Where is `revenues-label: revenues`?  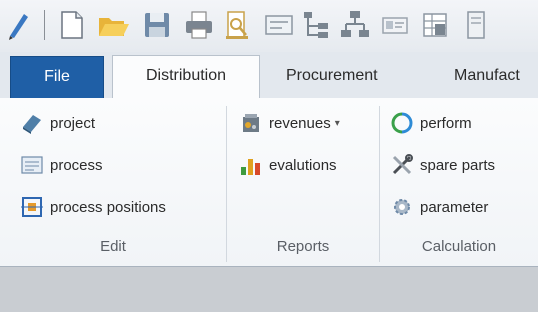 revenues-label: revenues is located at coordinates (300, 123).